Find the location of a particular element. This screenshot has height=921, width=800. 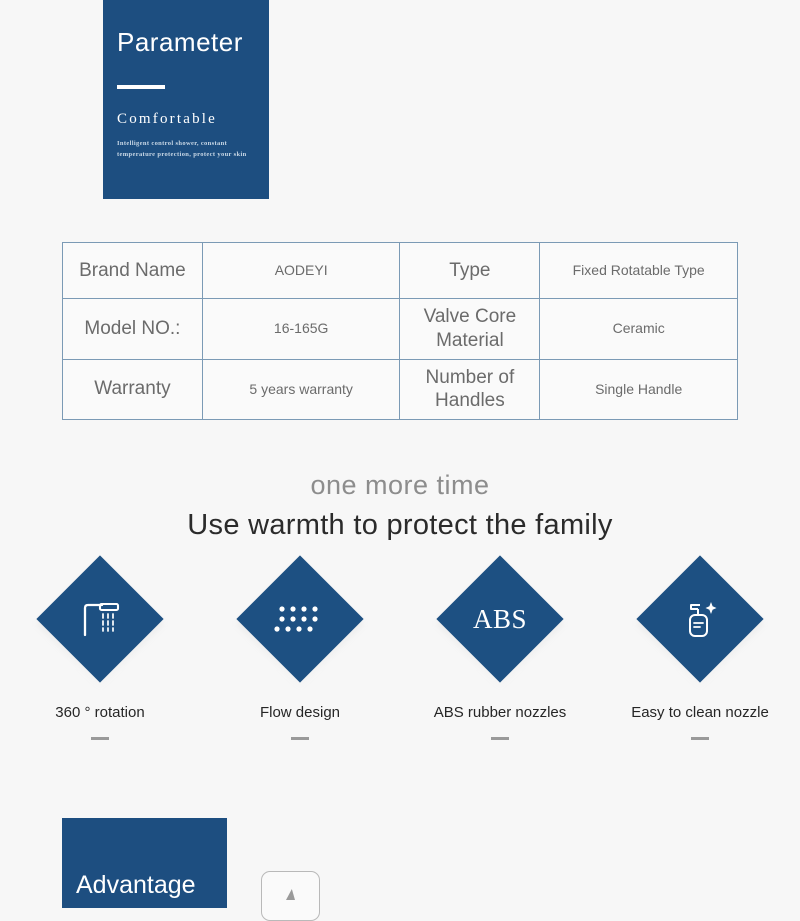

banner-title: Parameter is located at coordinates (180, 42).